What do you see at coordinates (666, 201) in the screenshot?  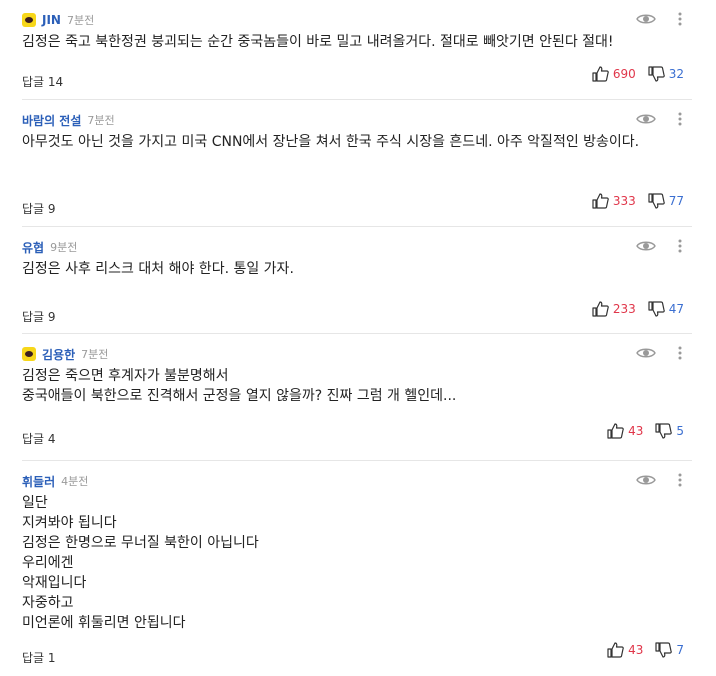 I see `dislike-button: 77` at bounding box center [666, 201].